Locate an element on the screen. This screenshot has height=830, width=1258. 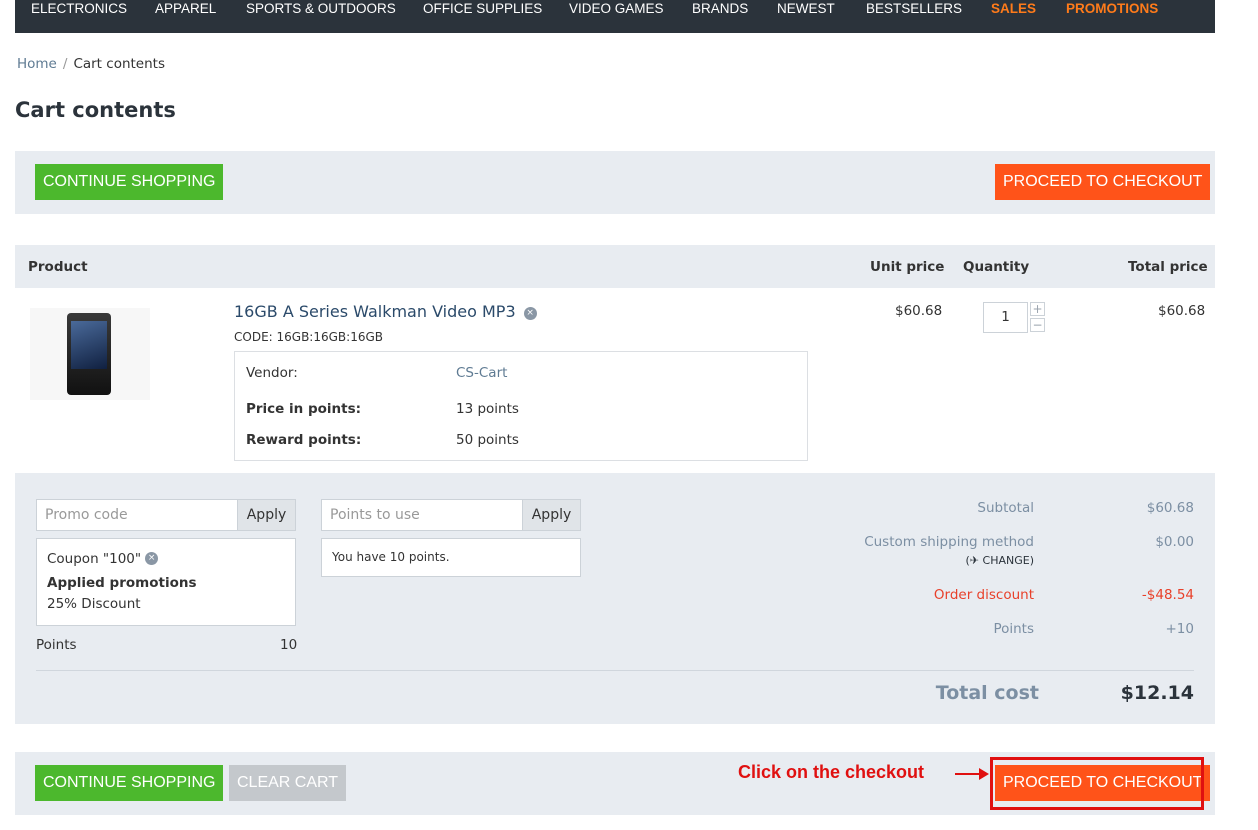
clear-cart-button: CLEAR CART is located at coordinates (288, 783).